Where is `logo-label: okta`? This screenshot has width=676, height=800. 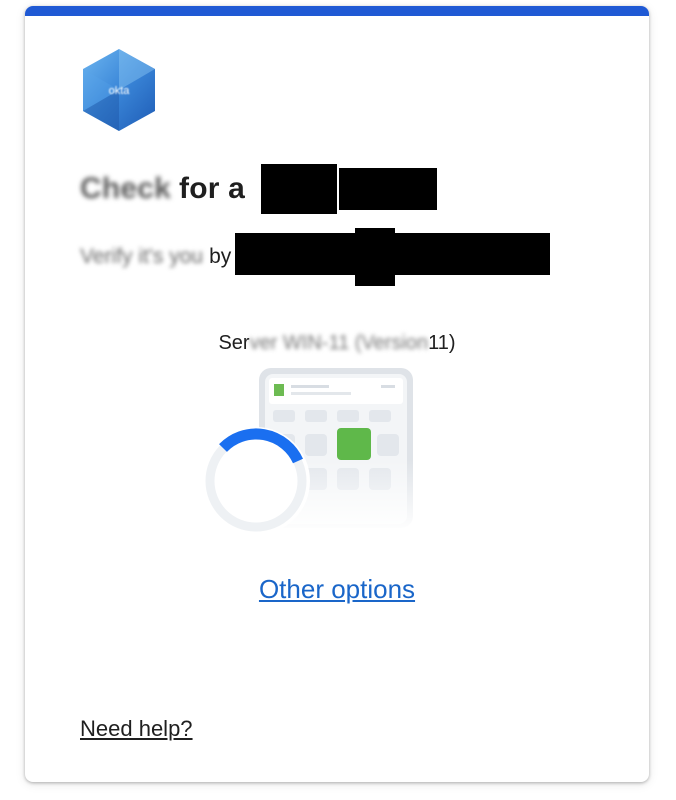
logo-label: okta is located at coordinates (120, 91).